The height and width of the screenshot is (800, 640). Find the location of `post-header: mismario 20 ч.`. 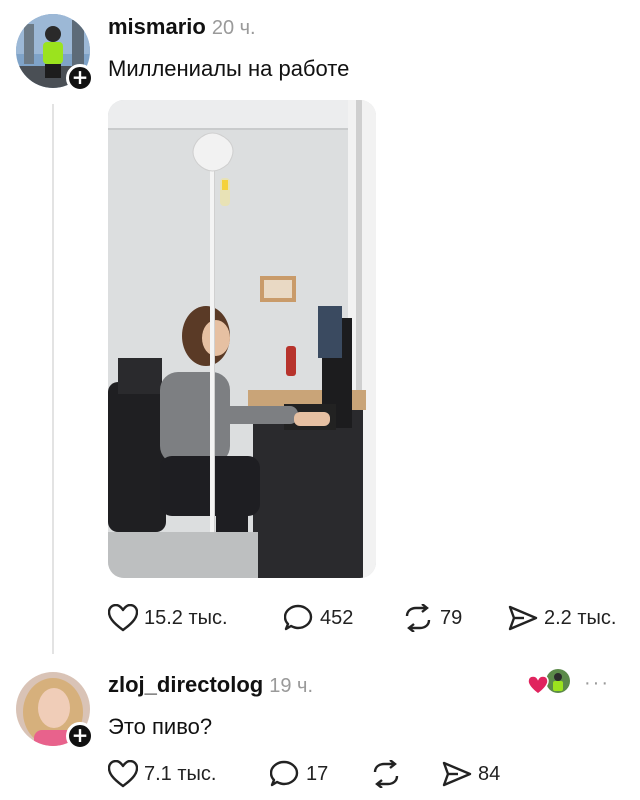

post-header: mismario 20 ч. is located at coordinates (182, 27).